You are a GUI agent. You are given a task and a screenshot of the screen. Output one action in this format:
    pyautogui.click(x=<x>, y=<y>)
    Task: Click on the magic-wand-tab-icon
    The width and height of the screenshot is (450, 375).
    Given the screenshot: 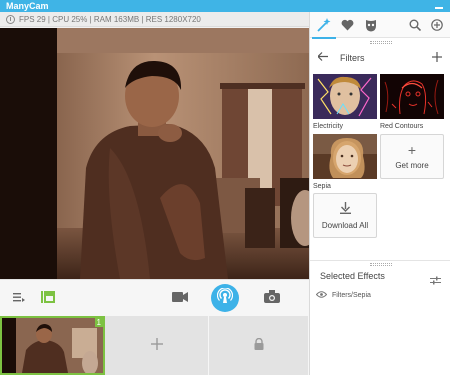 What is the action you would take?
    pyautogui.click(x=324, y=27)
    